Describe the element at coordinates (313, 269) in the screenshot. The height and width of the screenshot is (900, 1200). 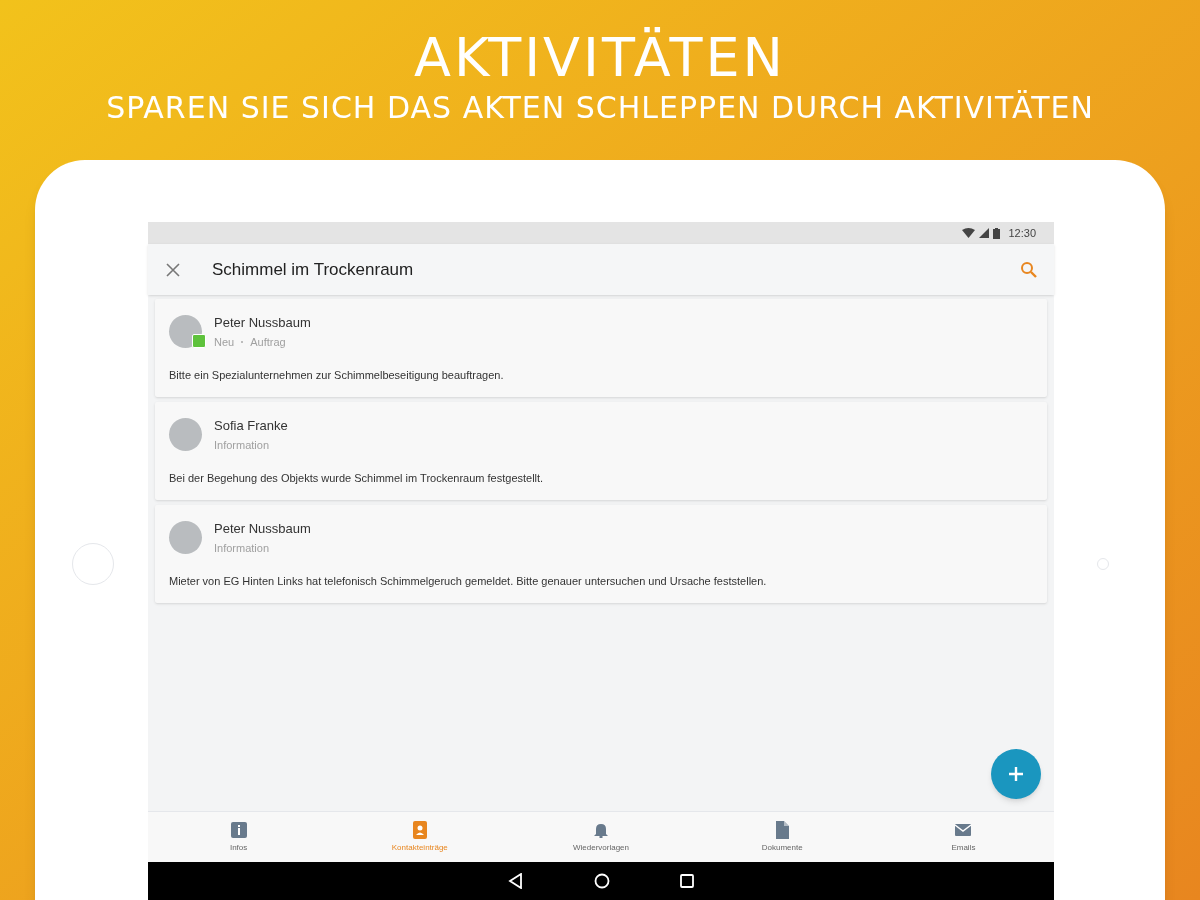
I see `app-title: Schimmel im Trockenraum` at that location.